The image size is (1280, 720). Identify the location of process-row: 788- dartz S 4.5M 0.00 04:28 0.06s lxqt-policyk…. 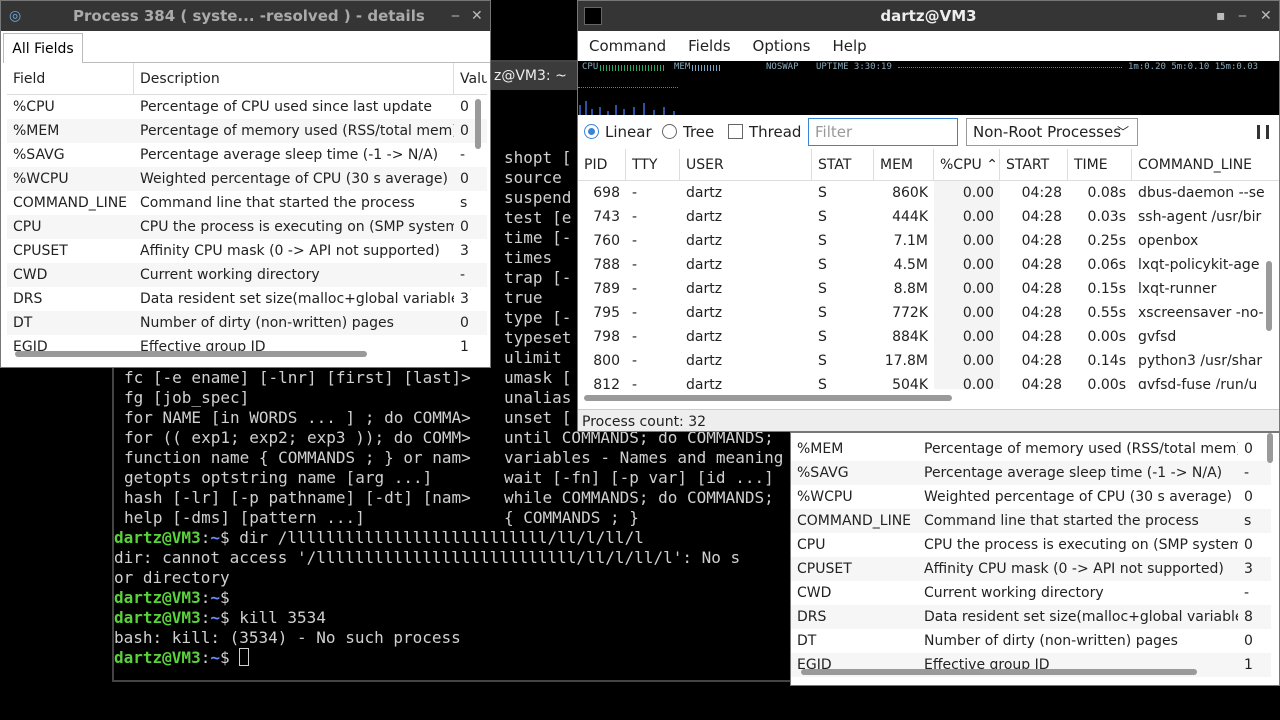
(928, 265).